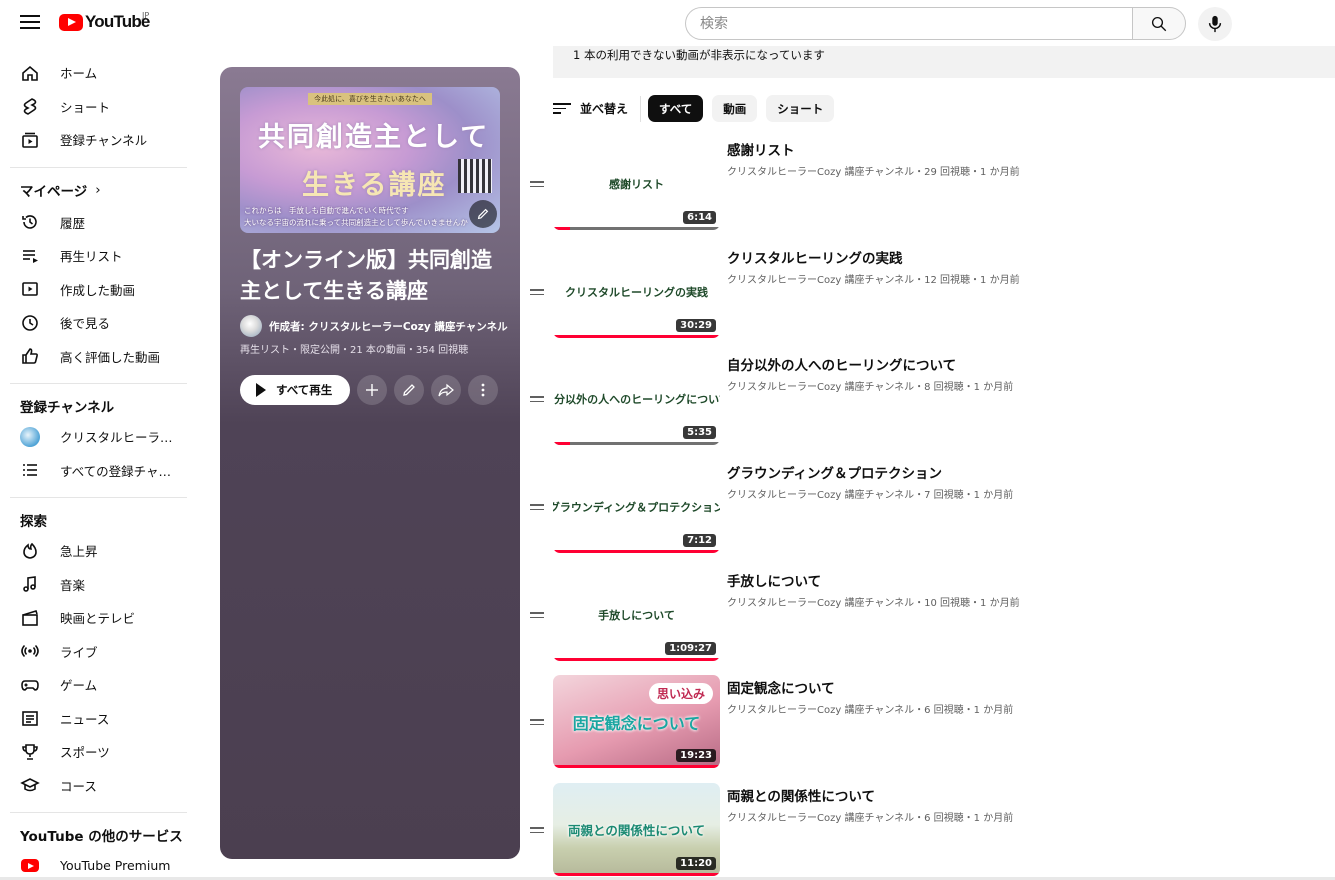  I want to click on watch-later-icon, so click(30, 323).